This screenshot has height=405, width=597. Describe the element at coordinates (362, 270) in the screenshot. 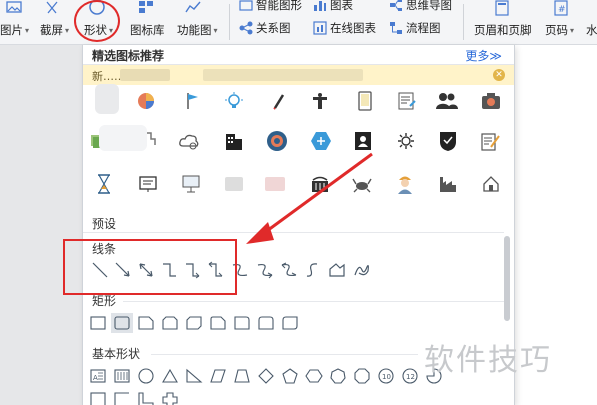

I see `scribble-shape` at that location.